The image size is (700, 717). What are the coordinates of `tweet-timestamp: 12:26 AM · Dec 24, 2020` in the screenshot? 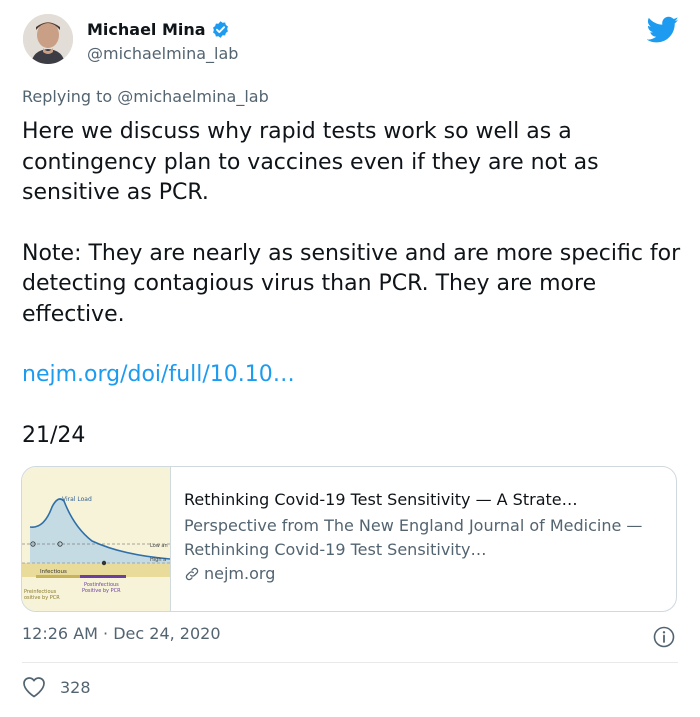 It's located at (121, 633).